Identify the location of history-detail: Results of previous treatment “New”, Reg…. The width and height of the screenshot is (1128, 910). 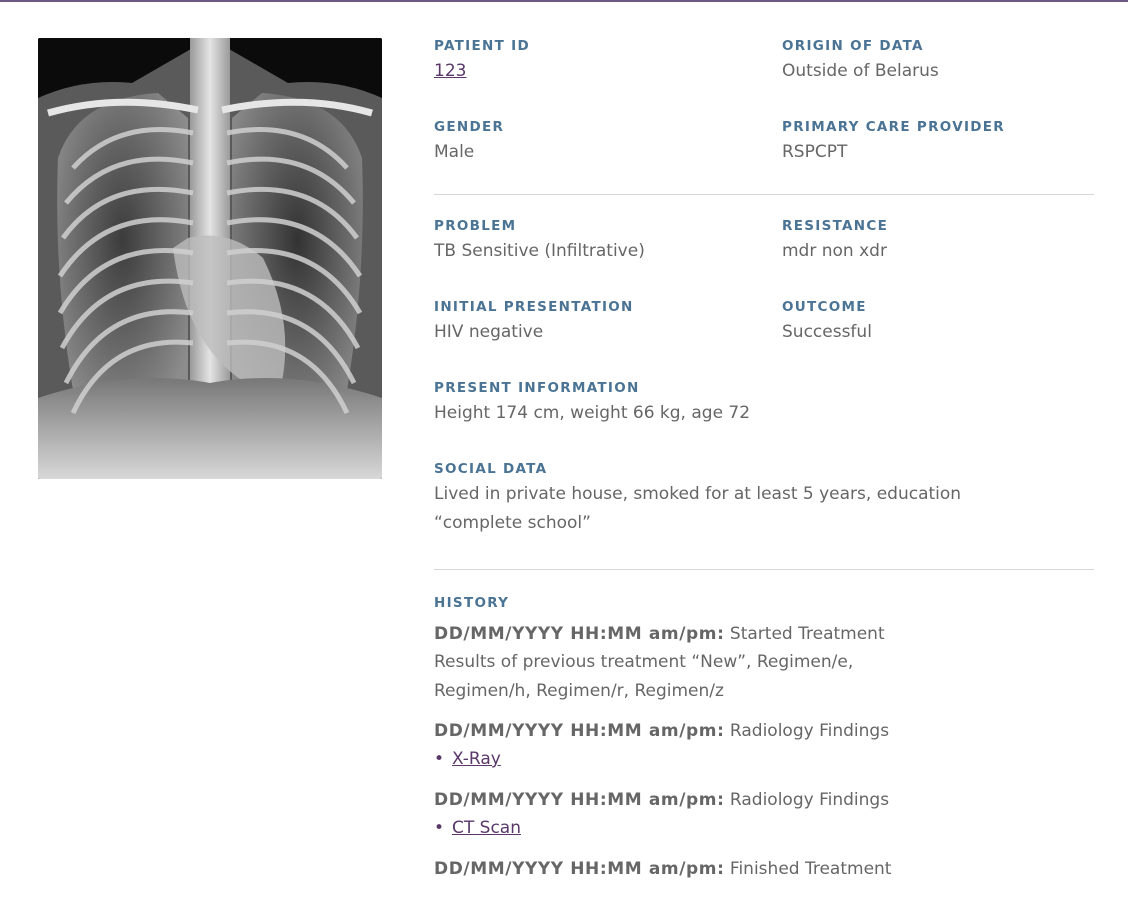
(644, 662).